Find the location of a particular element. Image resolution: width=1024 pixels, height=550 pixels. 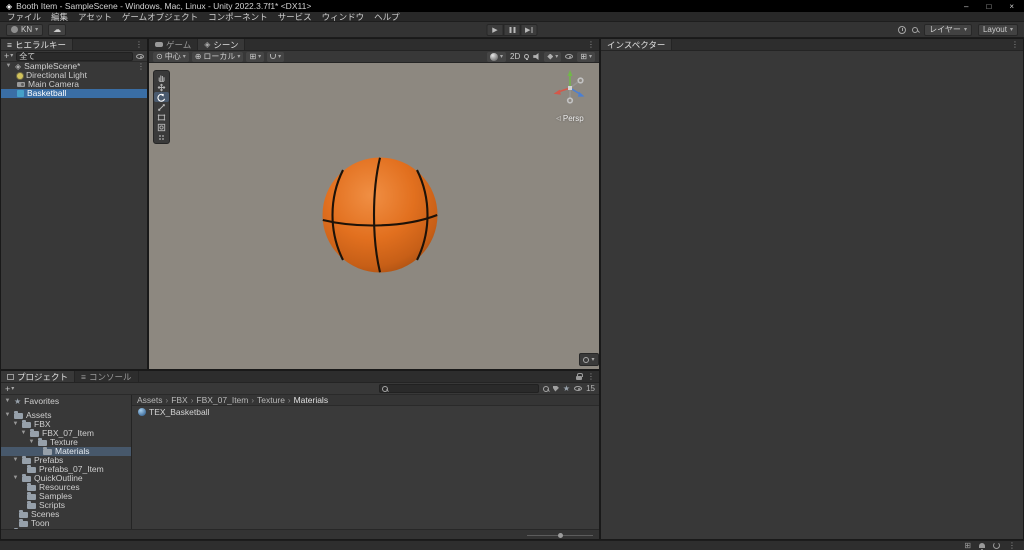

handle-space-dropdown: ⊕ ローカル ▾ is located at coordinates (217, 56).